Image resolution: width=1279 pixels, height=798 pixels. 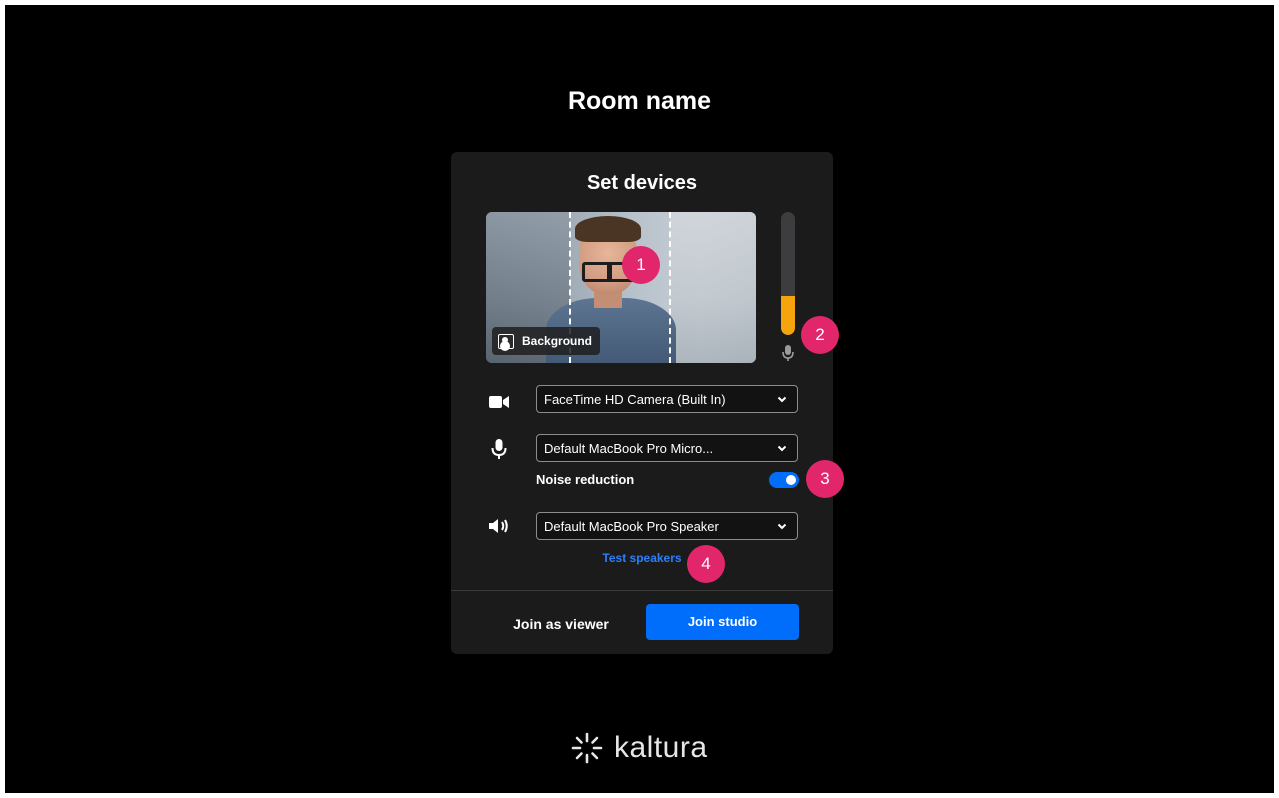 I want to click on card-title: Set devices, so click(x=642, y=183).